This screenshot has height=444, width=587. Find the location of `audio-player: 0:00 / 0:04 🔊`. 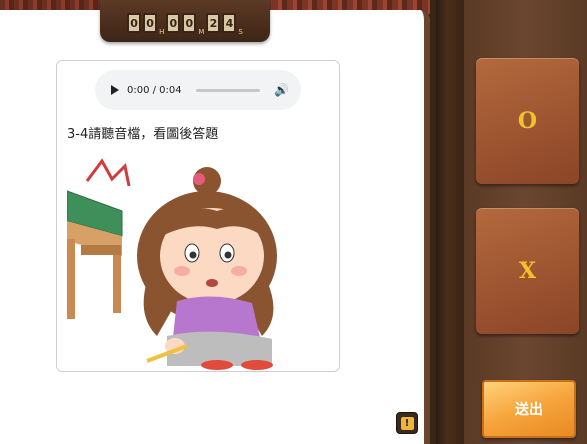

audio-player: 0:00 / 0:04 🔊 is located at coordinates (198, 90).